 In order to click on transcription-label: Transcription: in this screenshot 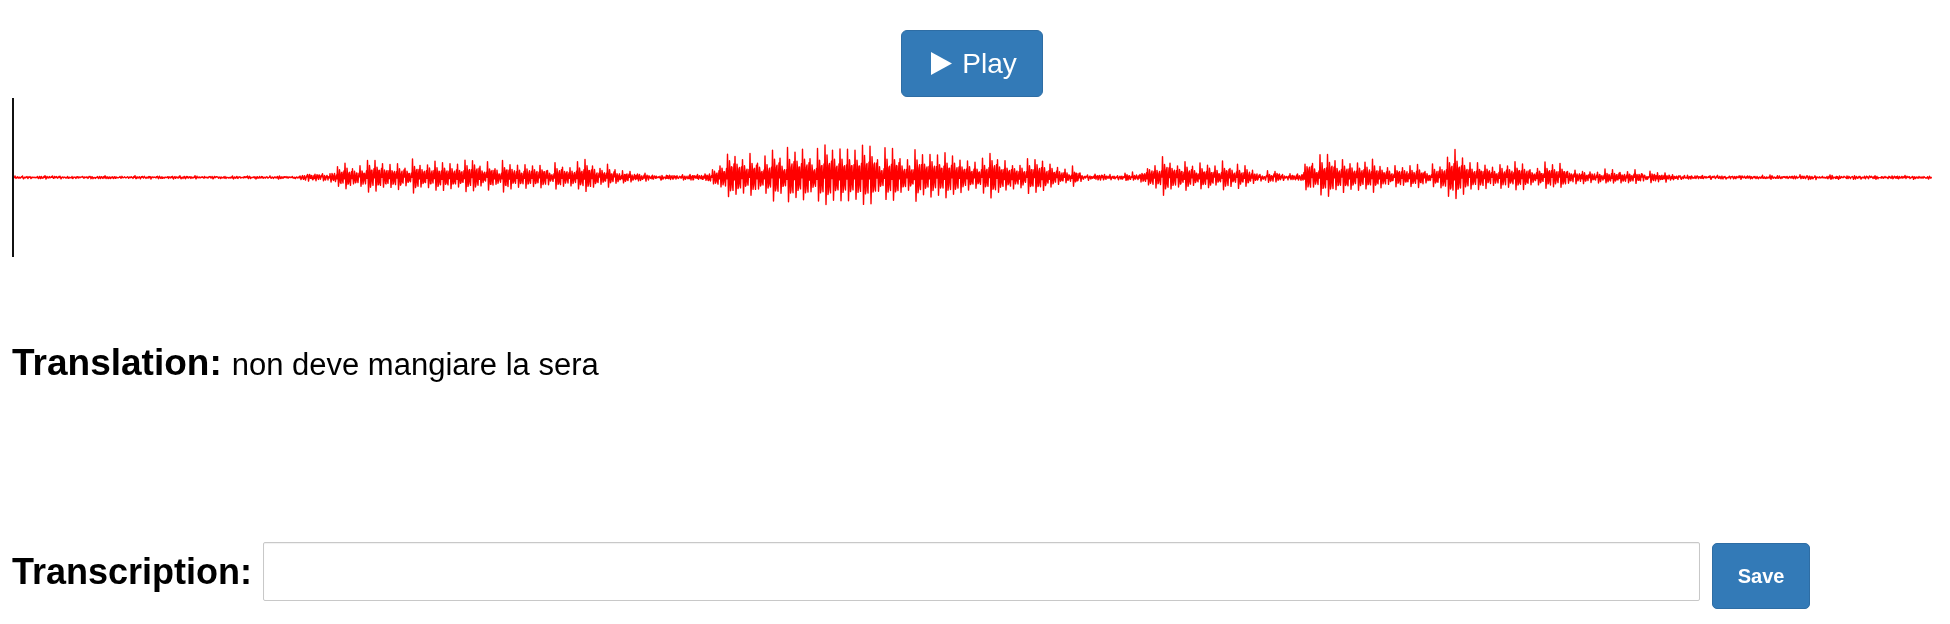, I will do `click(132, 572)`.